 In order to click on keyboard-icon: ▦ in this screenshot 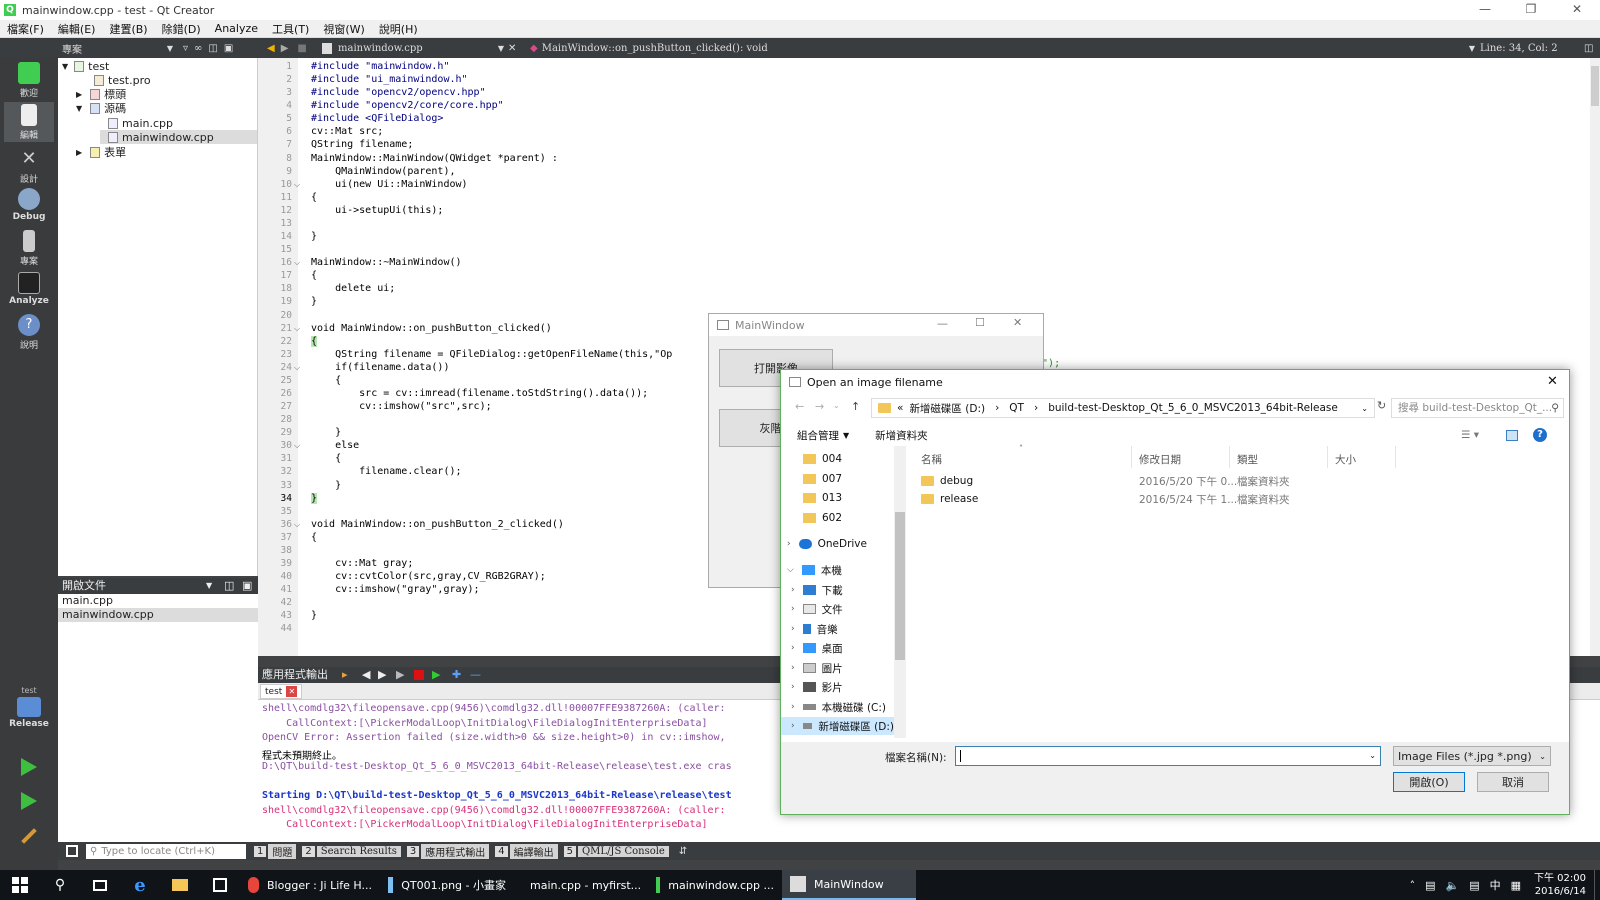, I will do `click(1516, 885)`.